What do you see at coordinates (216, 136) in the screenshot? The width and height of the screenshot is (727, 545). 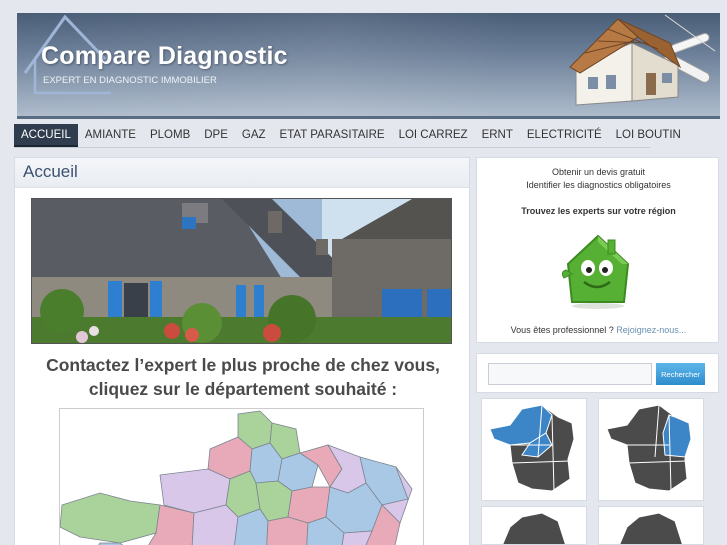 I see `nav-item-dpe: DPE` at bounding box center [216, 136].